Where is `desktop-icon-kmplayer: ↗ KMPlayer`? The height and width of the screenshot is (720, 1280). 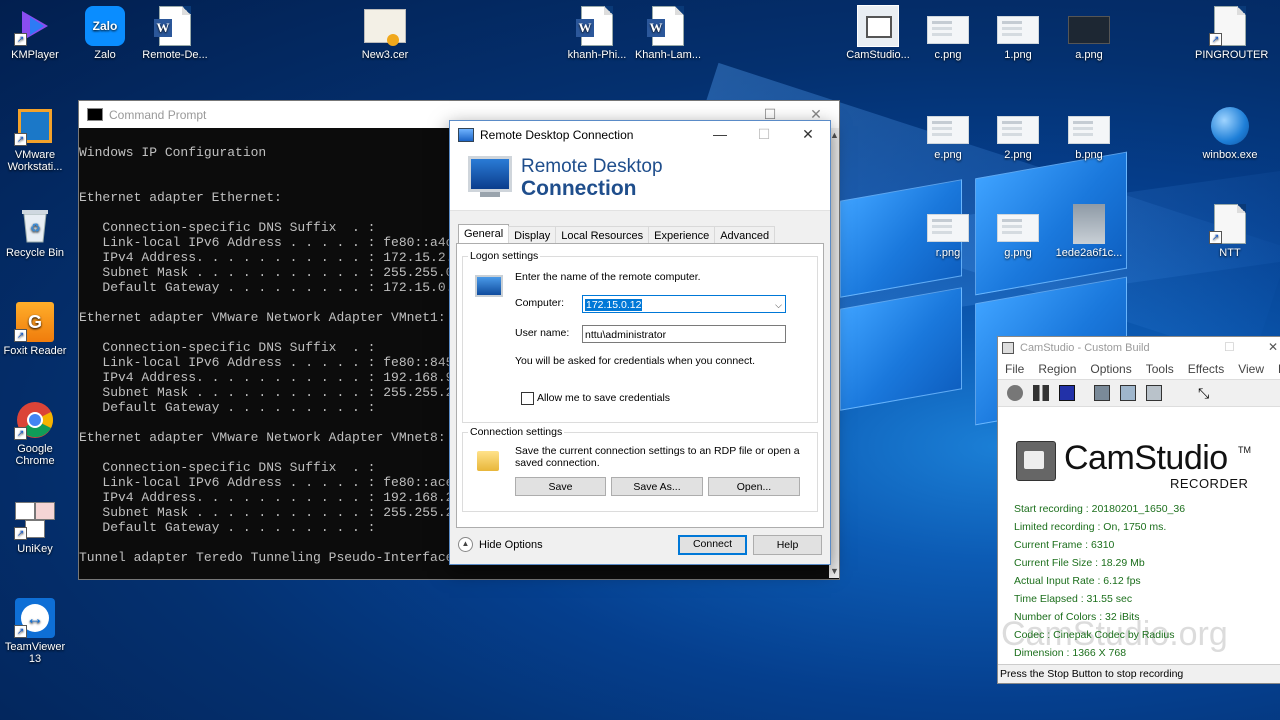
desktop-icon-kmplayer: ↗ KMPlayer is located at coordinates (35, 33).